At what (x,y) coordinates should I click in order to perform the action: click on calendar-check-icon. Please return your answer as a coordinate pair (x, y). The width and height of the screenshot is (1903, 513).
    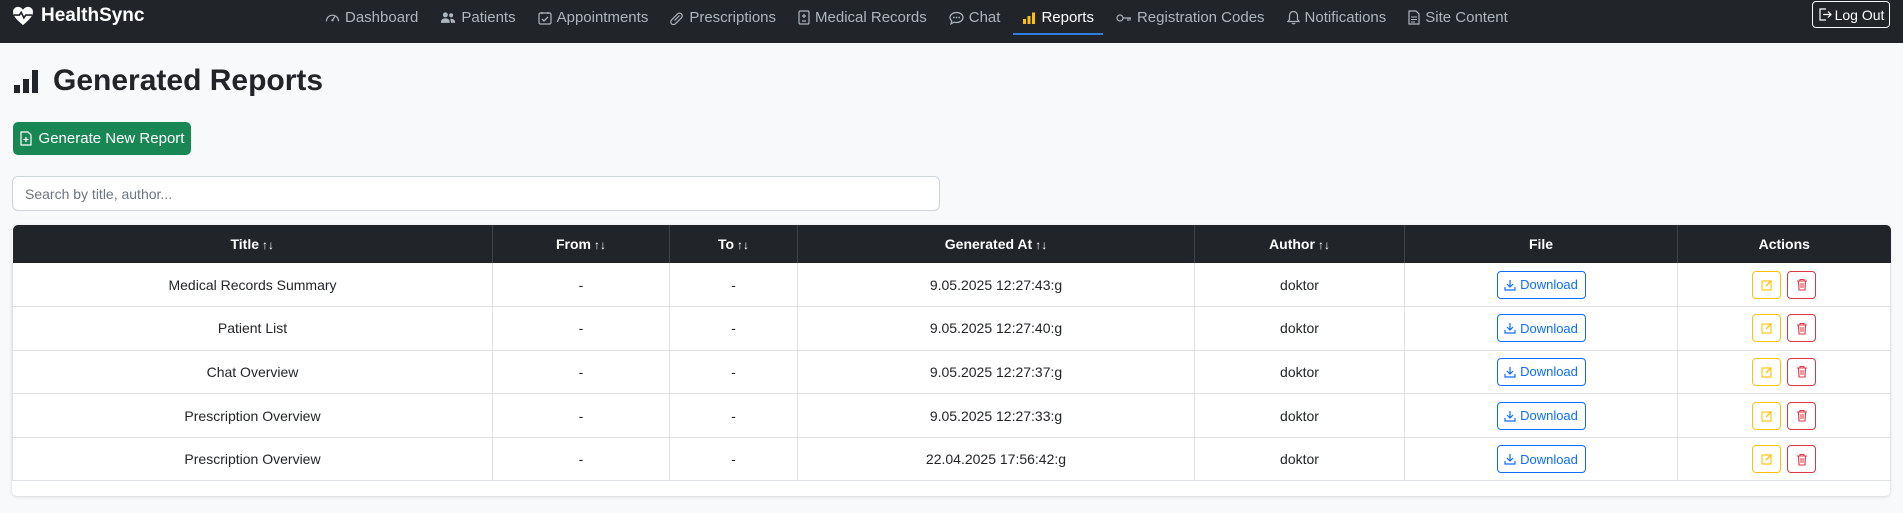
    Looking at the image, I should click on (544, 18).